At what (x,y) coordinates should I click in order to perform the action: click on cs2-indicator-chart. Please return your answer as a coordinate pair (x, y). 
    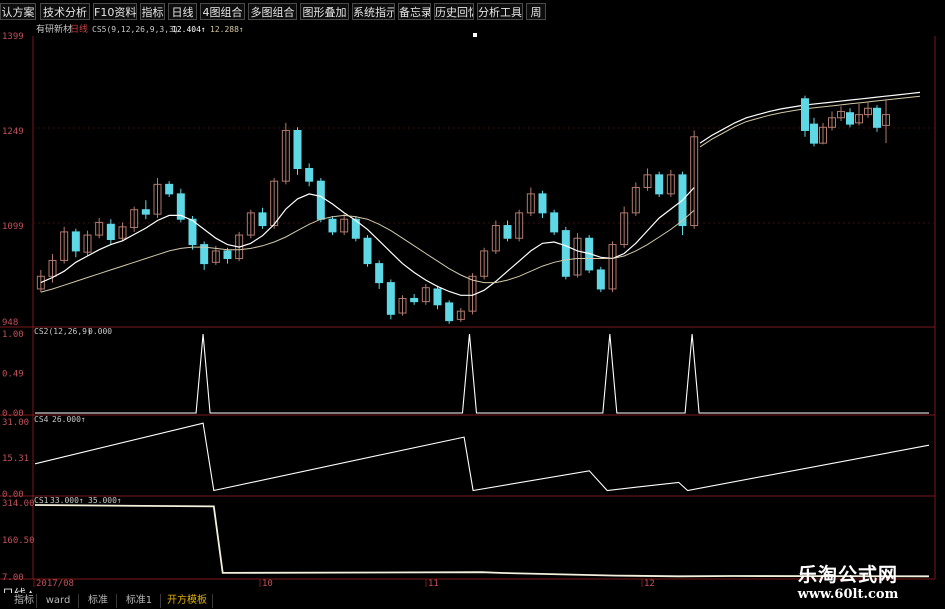
    Looking at the image, I should click on (482, 373).